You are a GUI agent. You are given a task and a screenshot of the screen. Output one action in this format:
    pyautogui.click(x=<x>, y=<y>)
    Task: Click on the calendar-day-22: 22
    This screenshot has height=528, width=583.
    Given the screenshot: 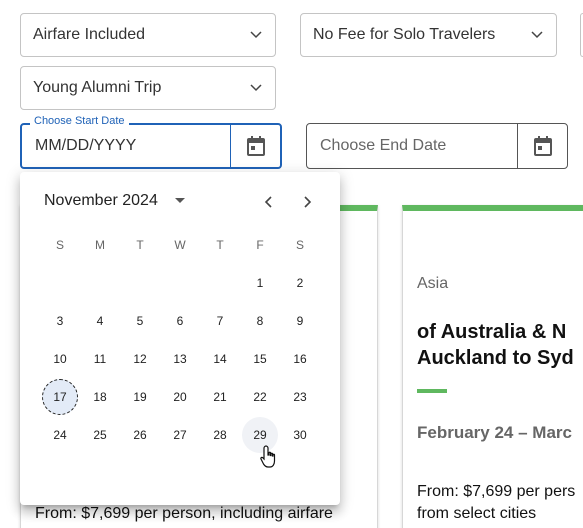 What is the action you would take?
    pyautogui.click(x=260, y=397)
    